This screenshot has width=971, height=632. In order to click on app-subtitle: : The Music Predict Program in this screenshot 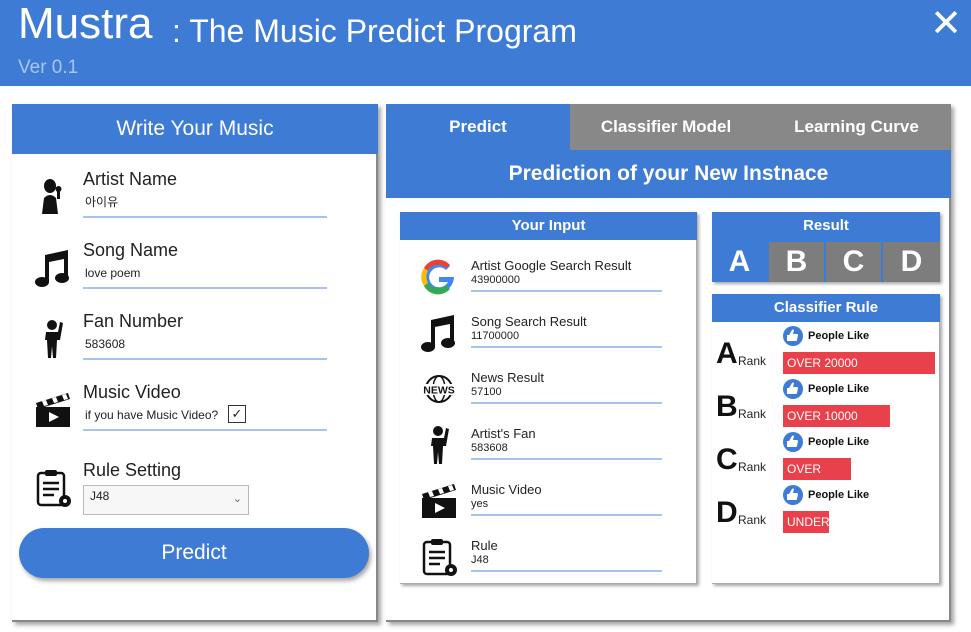, I will do `click(374, 31)`.